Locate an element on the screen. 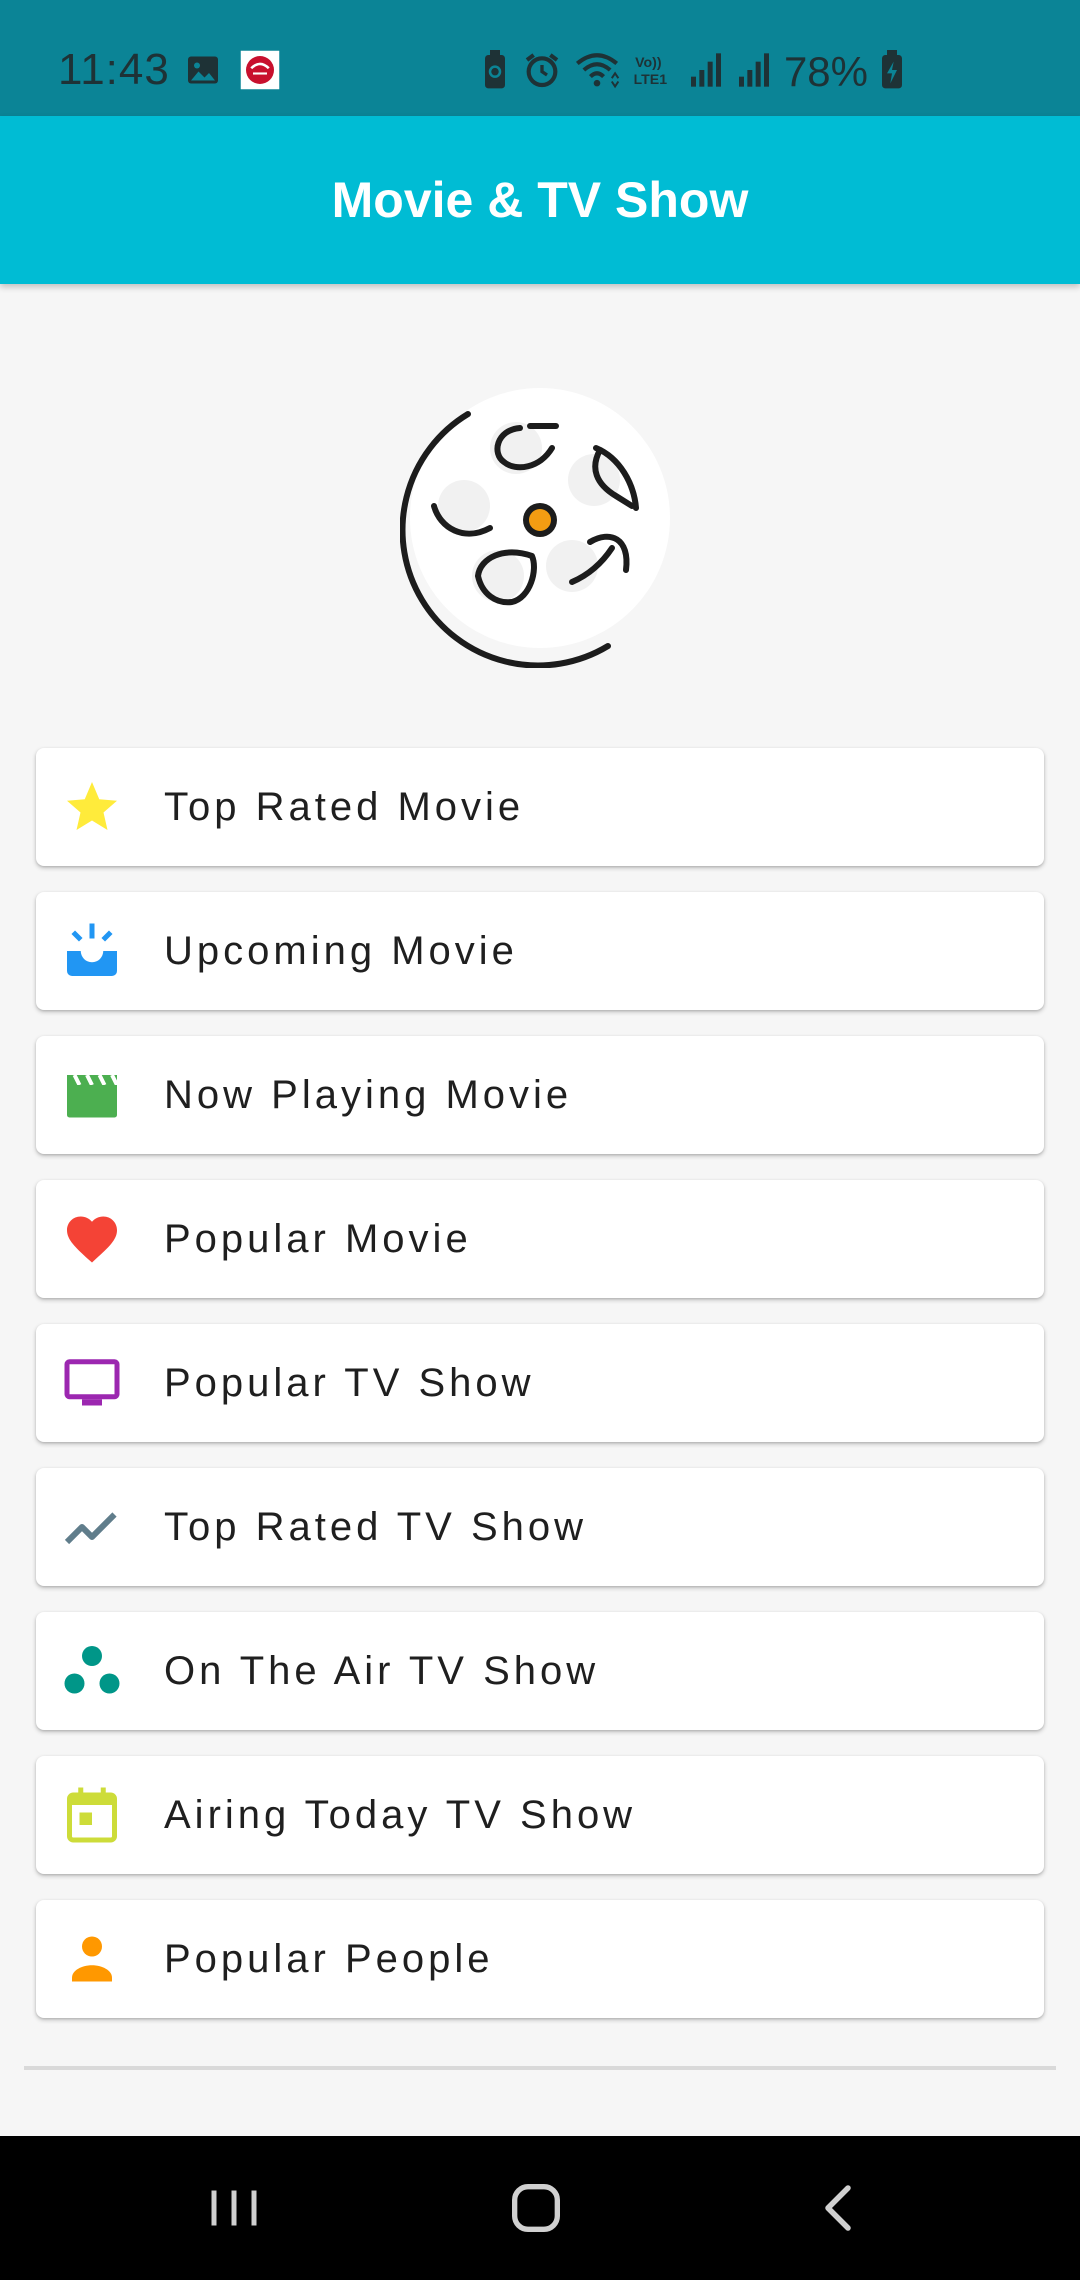 Image resolution: width=1080 pixels, height=2280 pixels. pizza-app-icon is located at coordinates (260, 72).